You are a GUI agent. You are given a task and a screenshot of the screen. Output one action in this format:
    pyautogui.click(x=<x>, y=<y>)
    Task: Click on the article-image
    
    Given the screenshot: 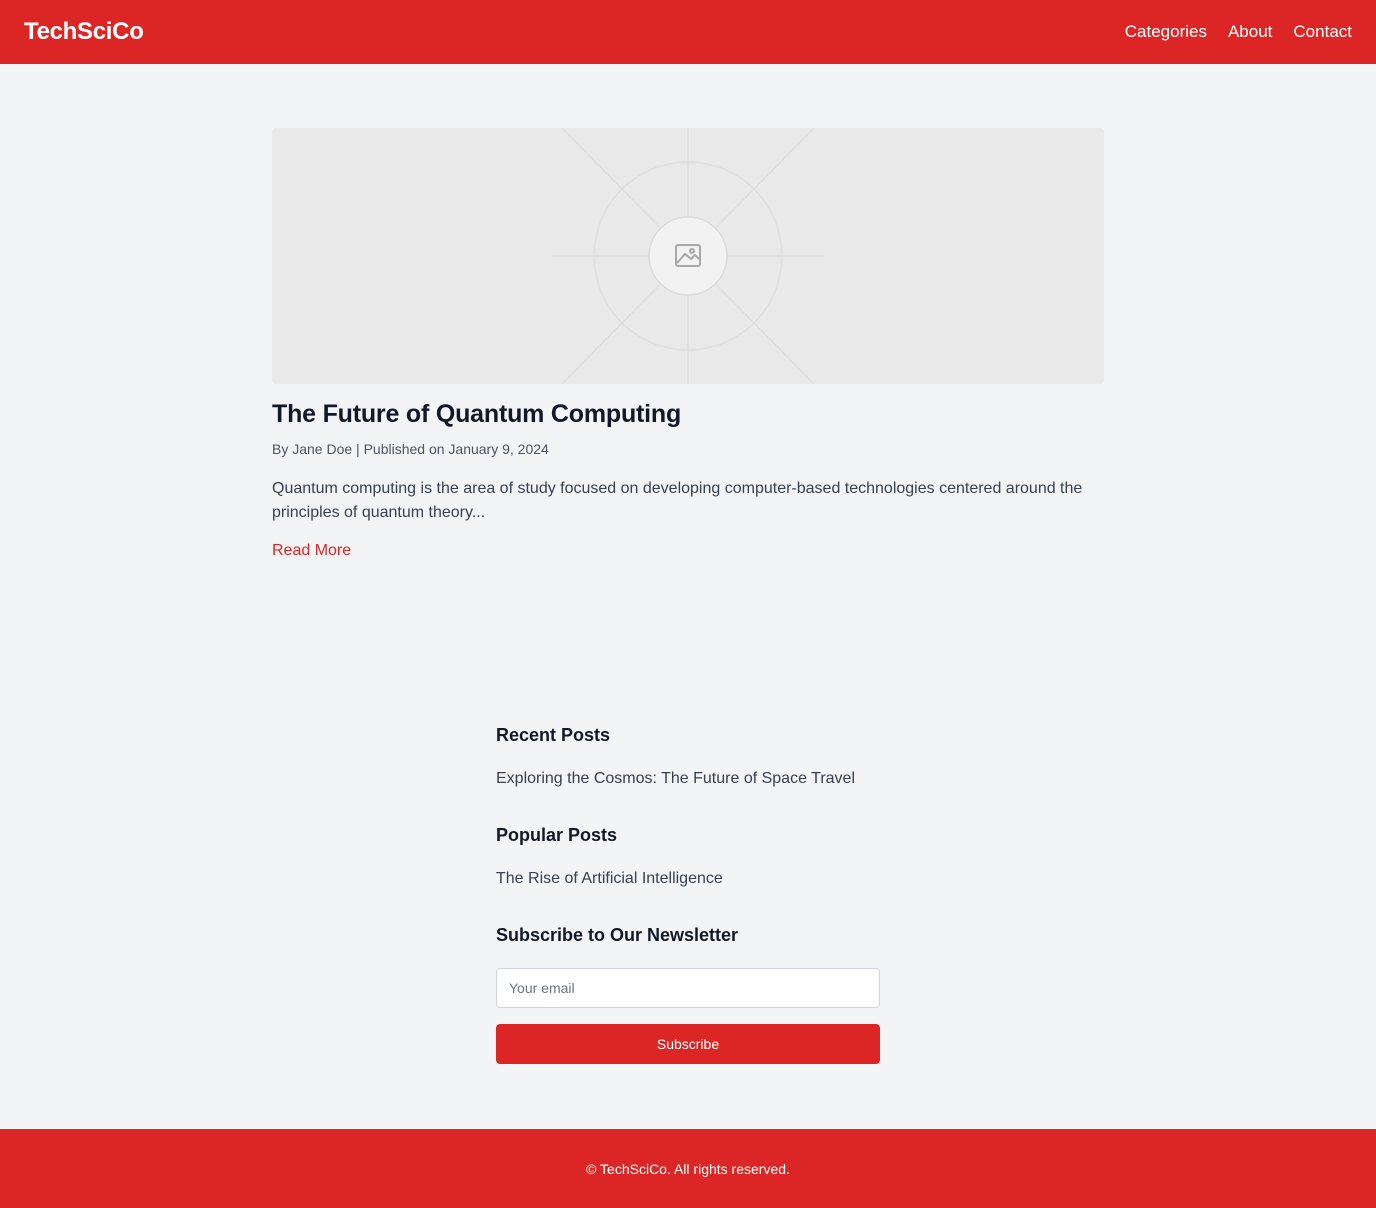 What is the action you would take?
    pyautogui.click(x=688, y=256)
    